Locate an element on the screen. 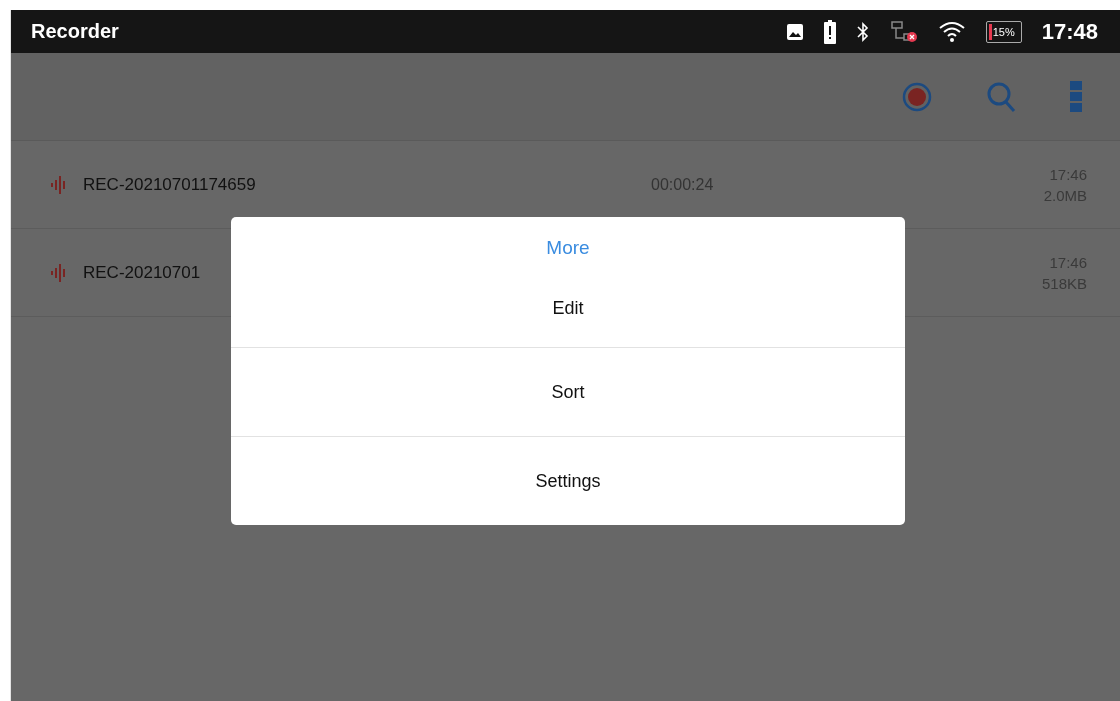  clock: 17:48 is located at coordinates (1069, 31).